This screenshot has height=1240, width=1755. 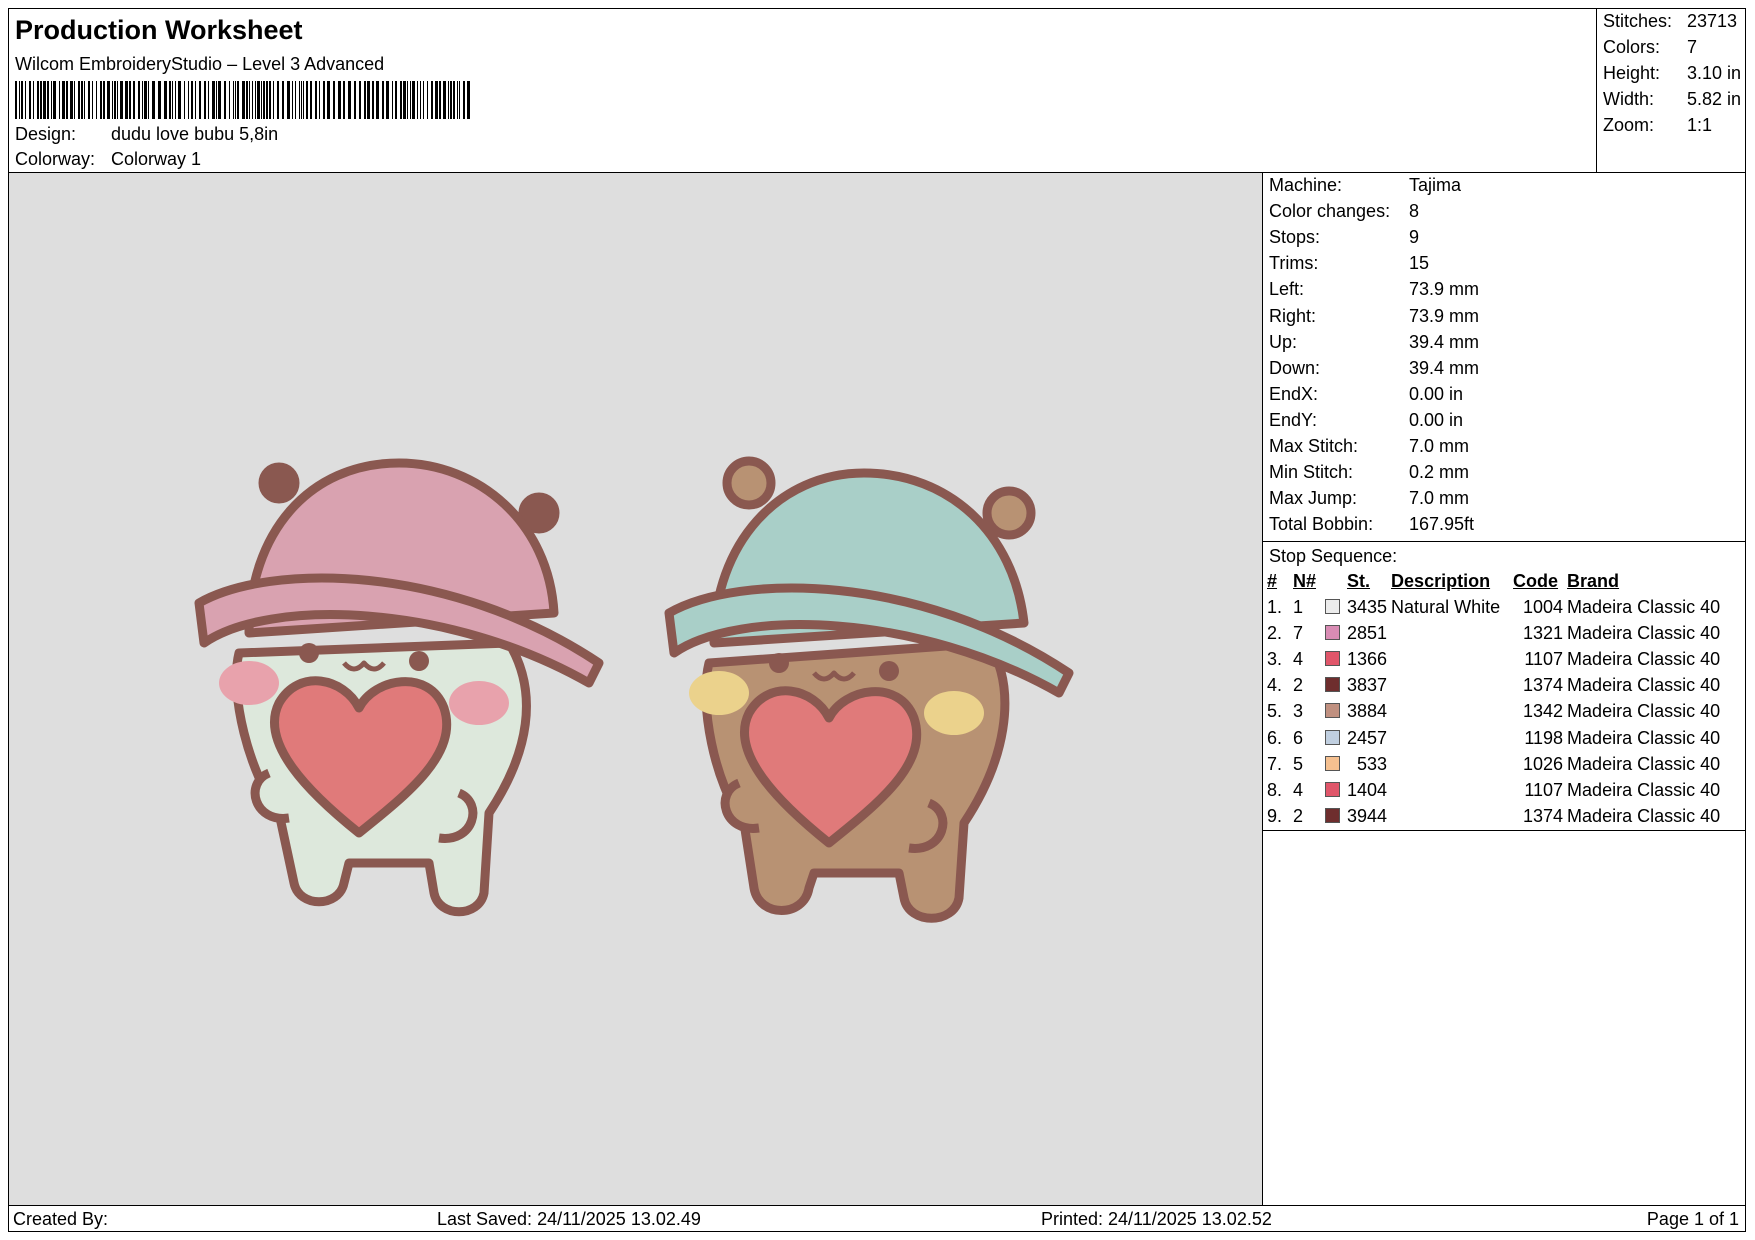 I want to click on machine-row: Down: 39.4 mm, so click(x=1374, y=368).